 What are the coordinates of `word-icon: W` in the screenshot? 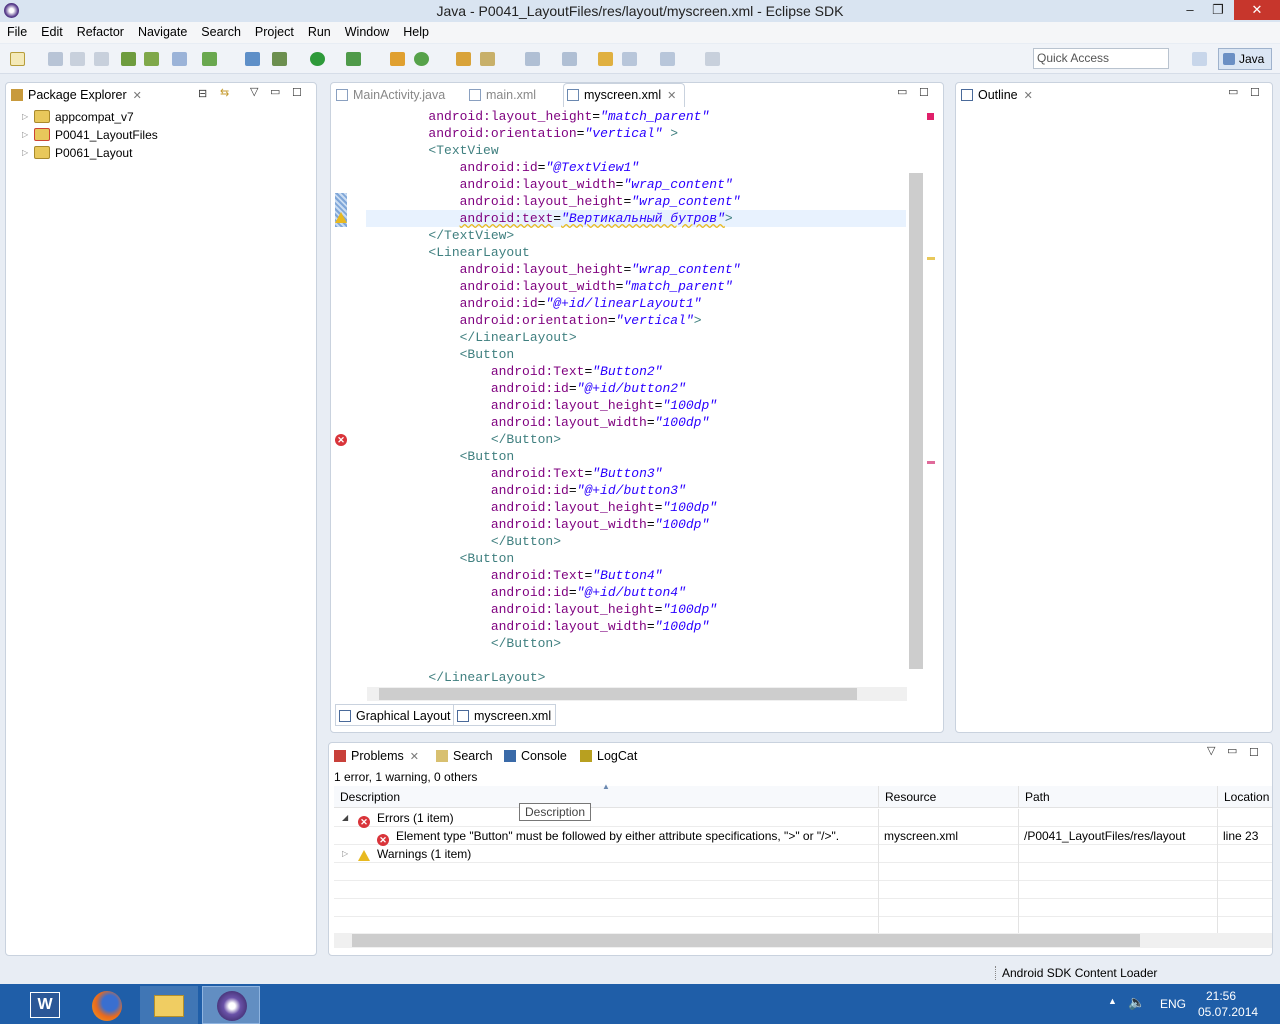 It's located at (47, 1005).